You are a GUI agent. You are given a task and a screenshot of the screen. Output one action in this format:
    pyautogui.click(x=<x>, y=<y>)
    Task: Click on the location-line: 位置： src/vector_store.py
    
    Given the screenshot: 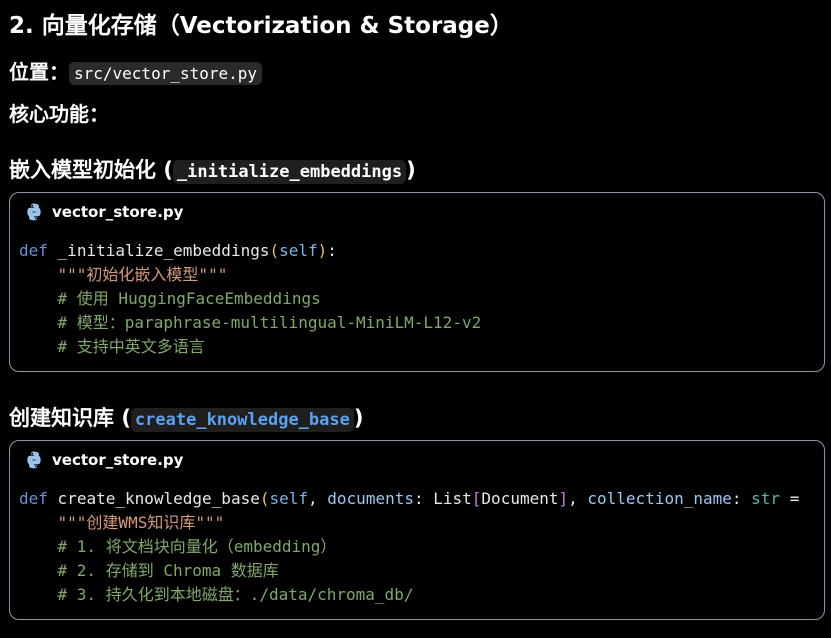 What is the action you would take?
    pyautogui.click(x=136, y=73)
    